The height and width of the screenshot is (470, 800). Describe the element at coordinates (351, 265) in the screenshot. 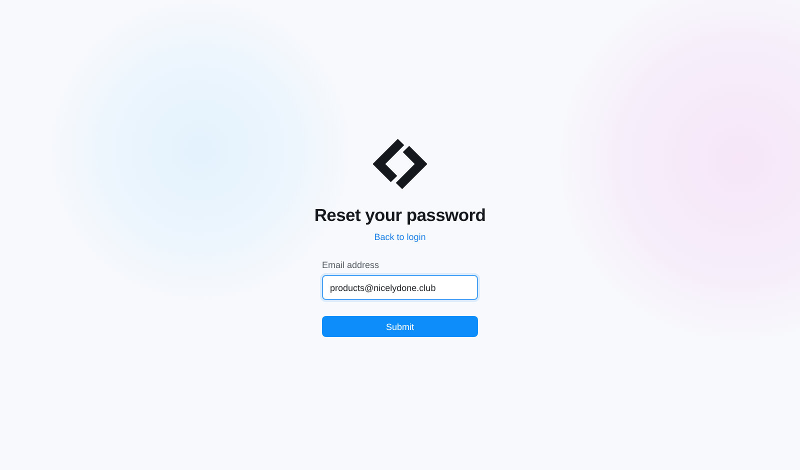

I see `email-label: Email address` at that location.